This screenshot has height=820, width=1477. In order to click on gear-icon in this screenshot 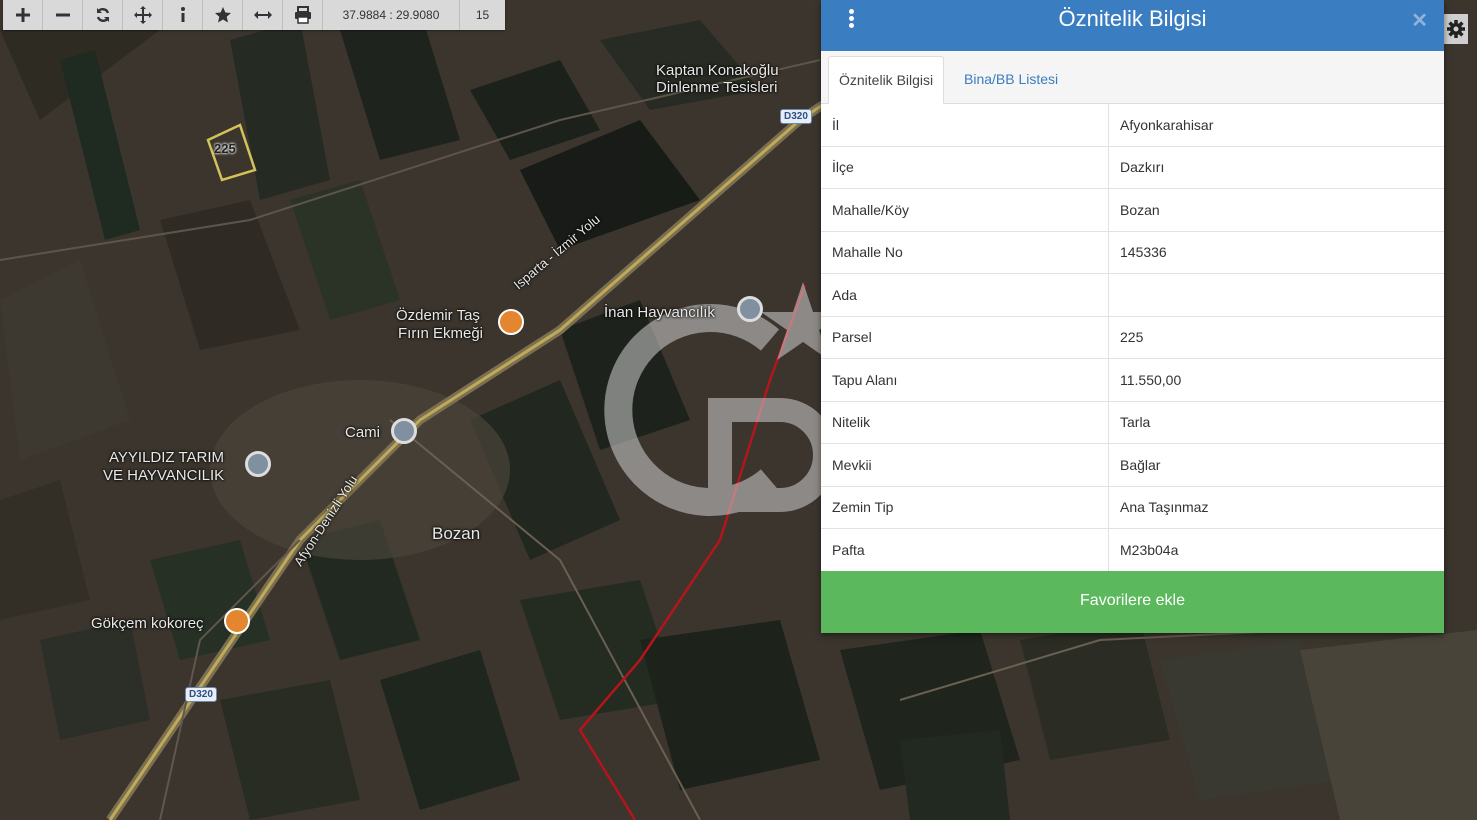, I will do `click(1456, 29)`.